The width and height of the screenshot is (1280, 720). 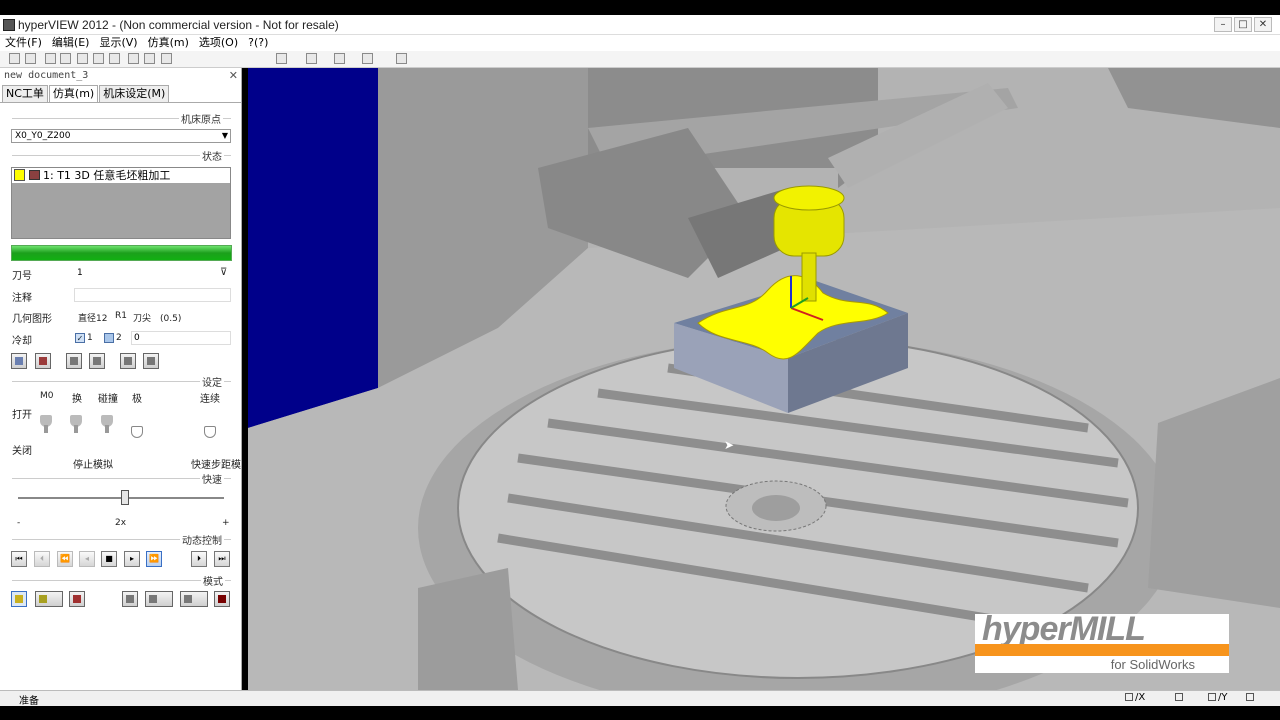 I want to click on status-item-label: 1: T1 3D 任意毛坯粗加工, so click(x=107, y=175).